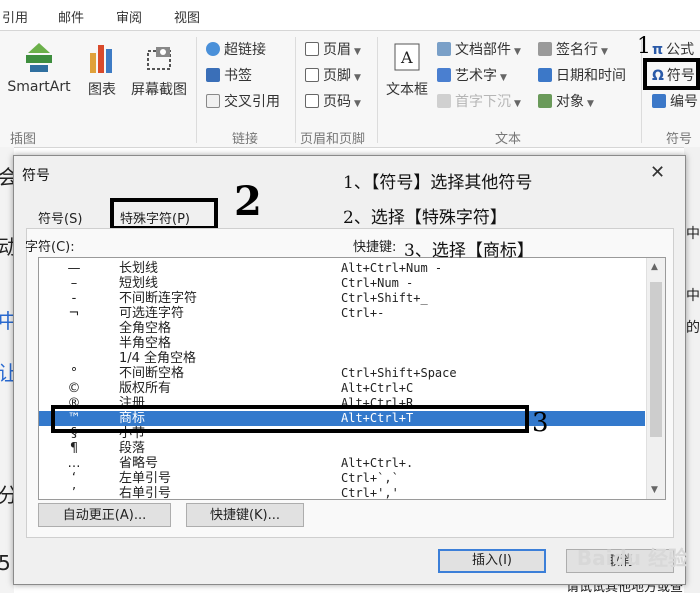 Image resolution: width=700 pixels, height=595 pixels. What do you see at coordinates (632, 558) in the screenshot?
I see `watermark: Baidu 经验` at bounding box center [632, 558].